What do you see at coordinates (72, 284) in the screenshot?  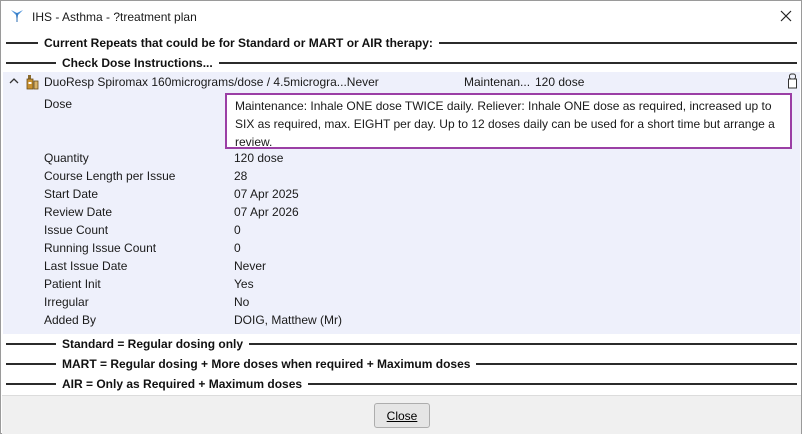 I see `detail-label: Patient Init` at bounding box center [72, 284].